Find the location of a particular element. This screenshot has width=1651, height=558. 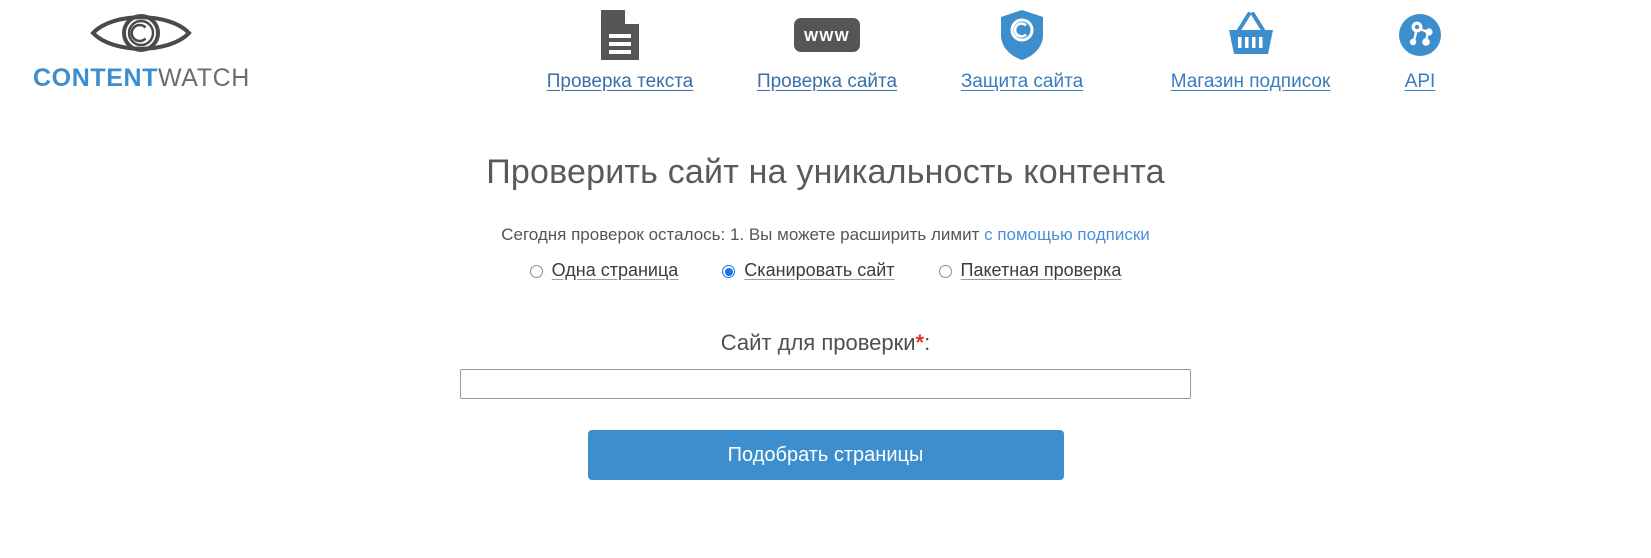

nav-label-text-check: Проверка текста is located at coordinates (620, 81).